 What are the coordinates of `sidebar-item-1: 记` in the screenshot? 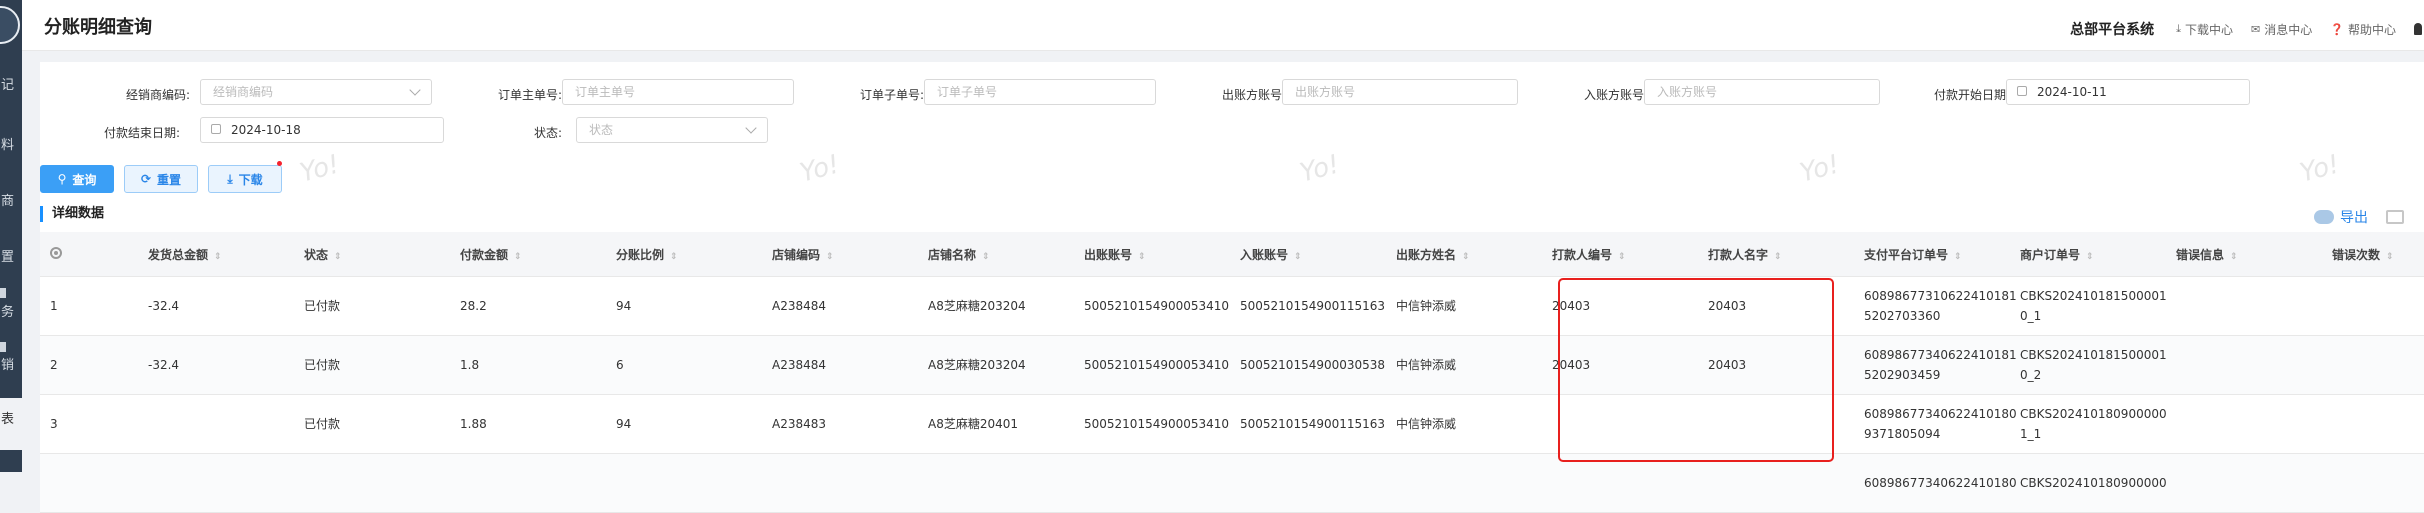 It's located at (11, 86).